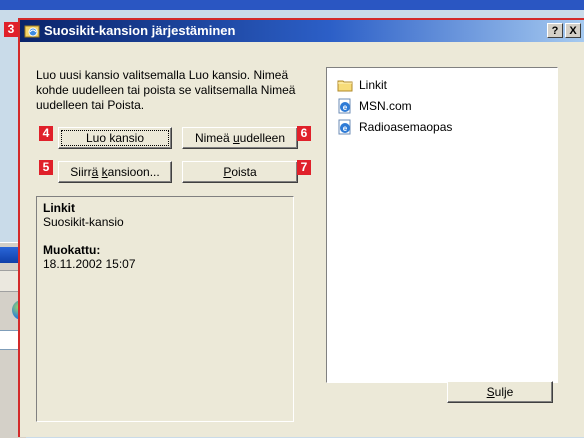  I want to click on delete-button: Poista, so click(240, 172).